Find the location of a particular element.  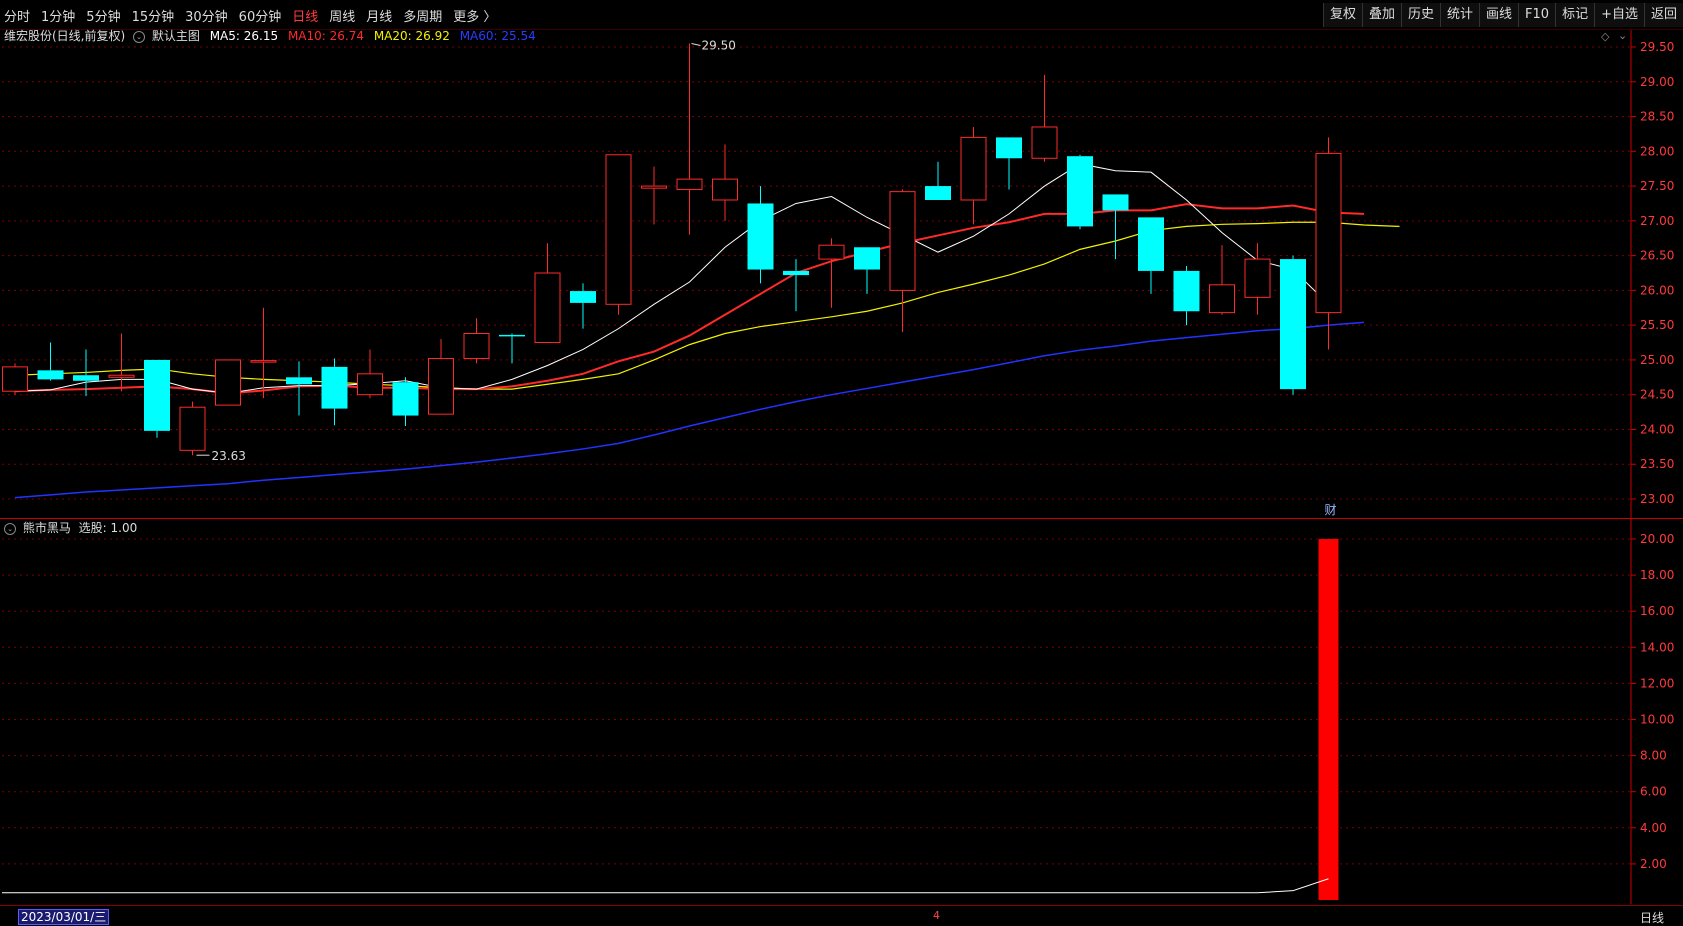

indicator-tick-label: 8.00 is located at coordinates (1653, 756).